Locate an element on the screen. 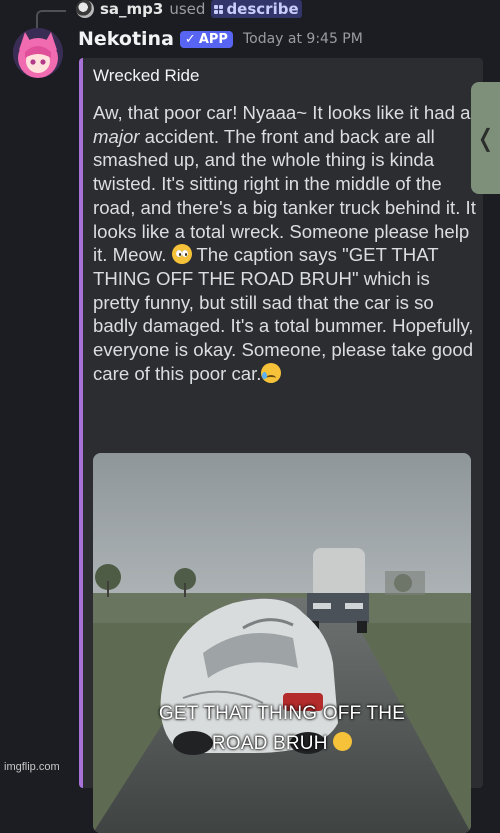  app-badge-label: APP is located at coordinates (213, 39).